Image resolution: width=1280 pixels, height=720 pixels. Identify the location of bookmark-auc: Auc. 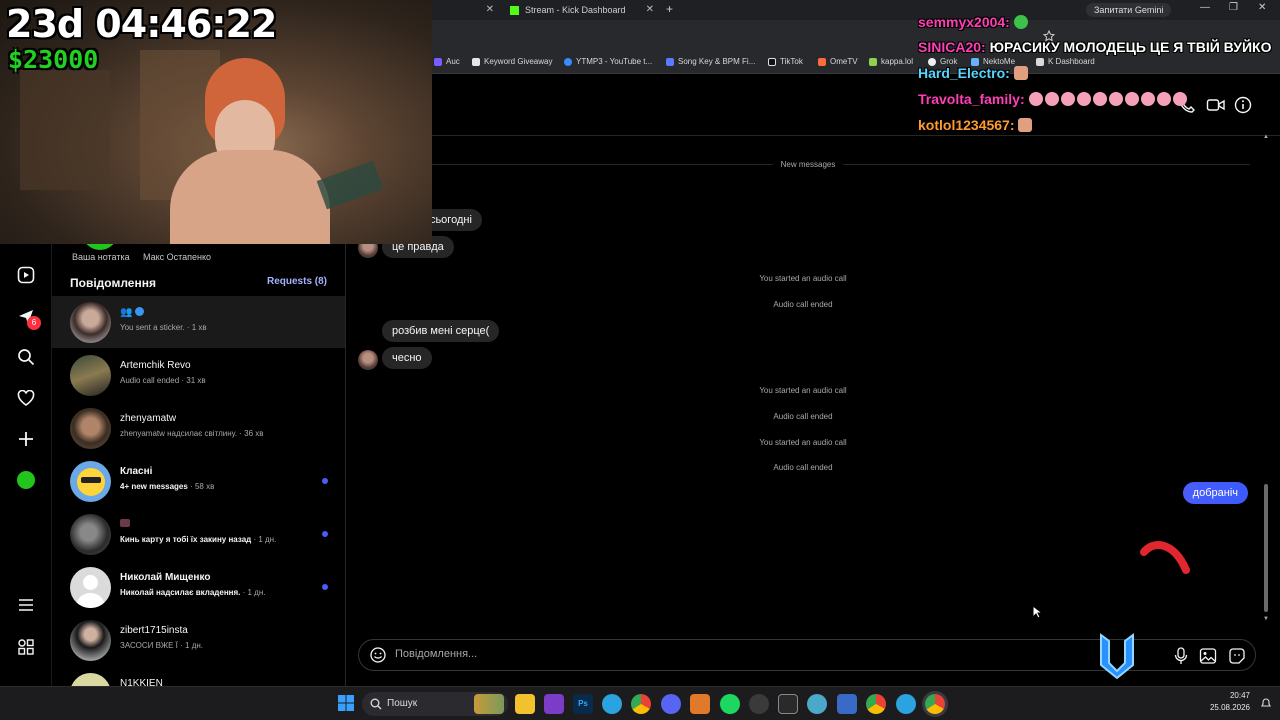
(447, 61).